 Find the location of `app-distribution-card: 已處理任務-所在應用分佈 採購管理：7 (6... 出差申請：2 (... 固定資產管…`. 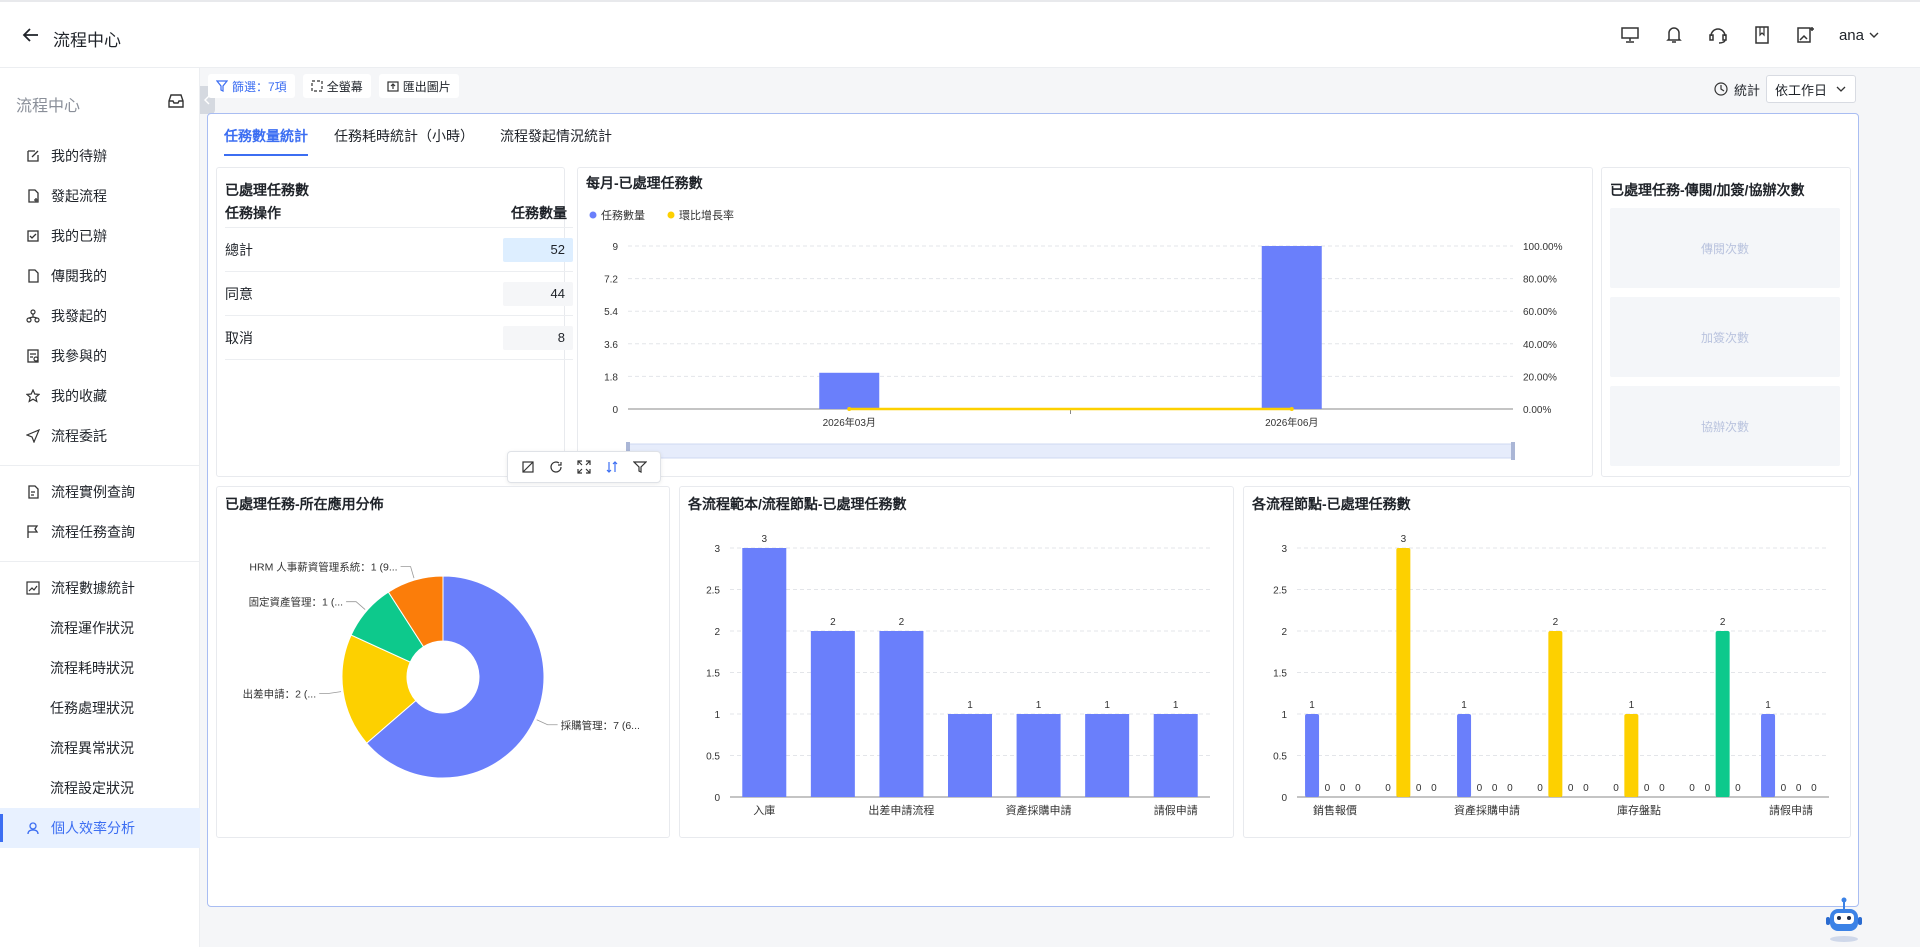

app-distribution-card: 已處理任務-所在應用分佈 採購管理：7 (6... 出差申請：2 (... 固定資產管… is located at coordinates (443, 662).